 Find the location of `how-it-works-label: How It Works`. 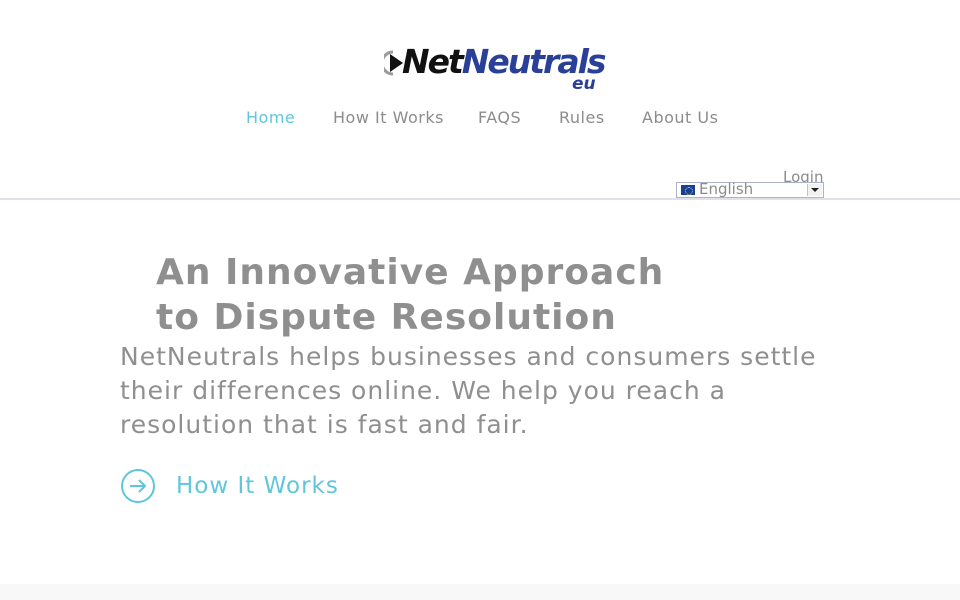

how-it-works-label: How It Works is located at coordinates (257, 486).